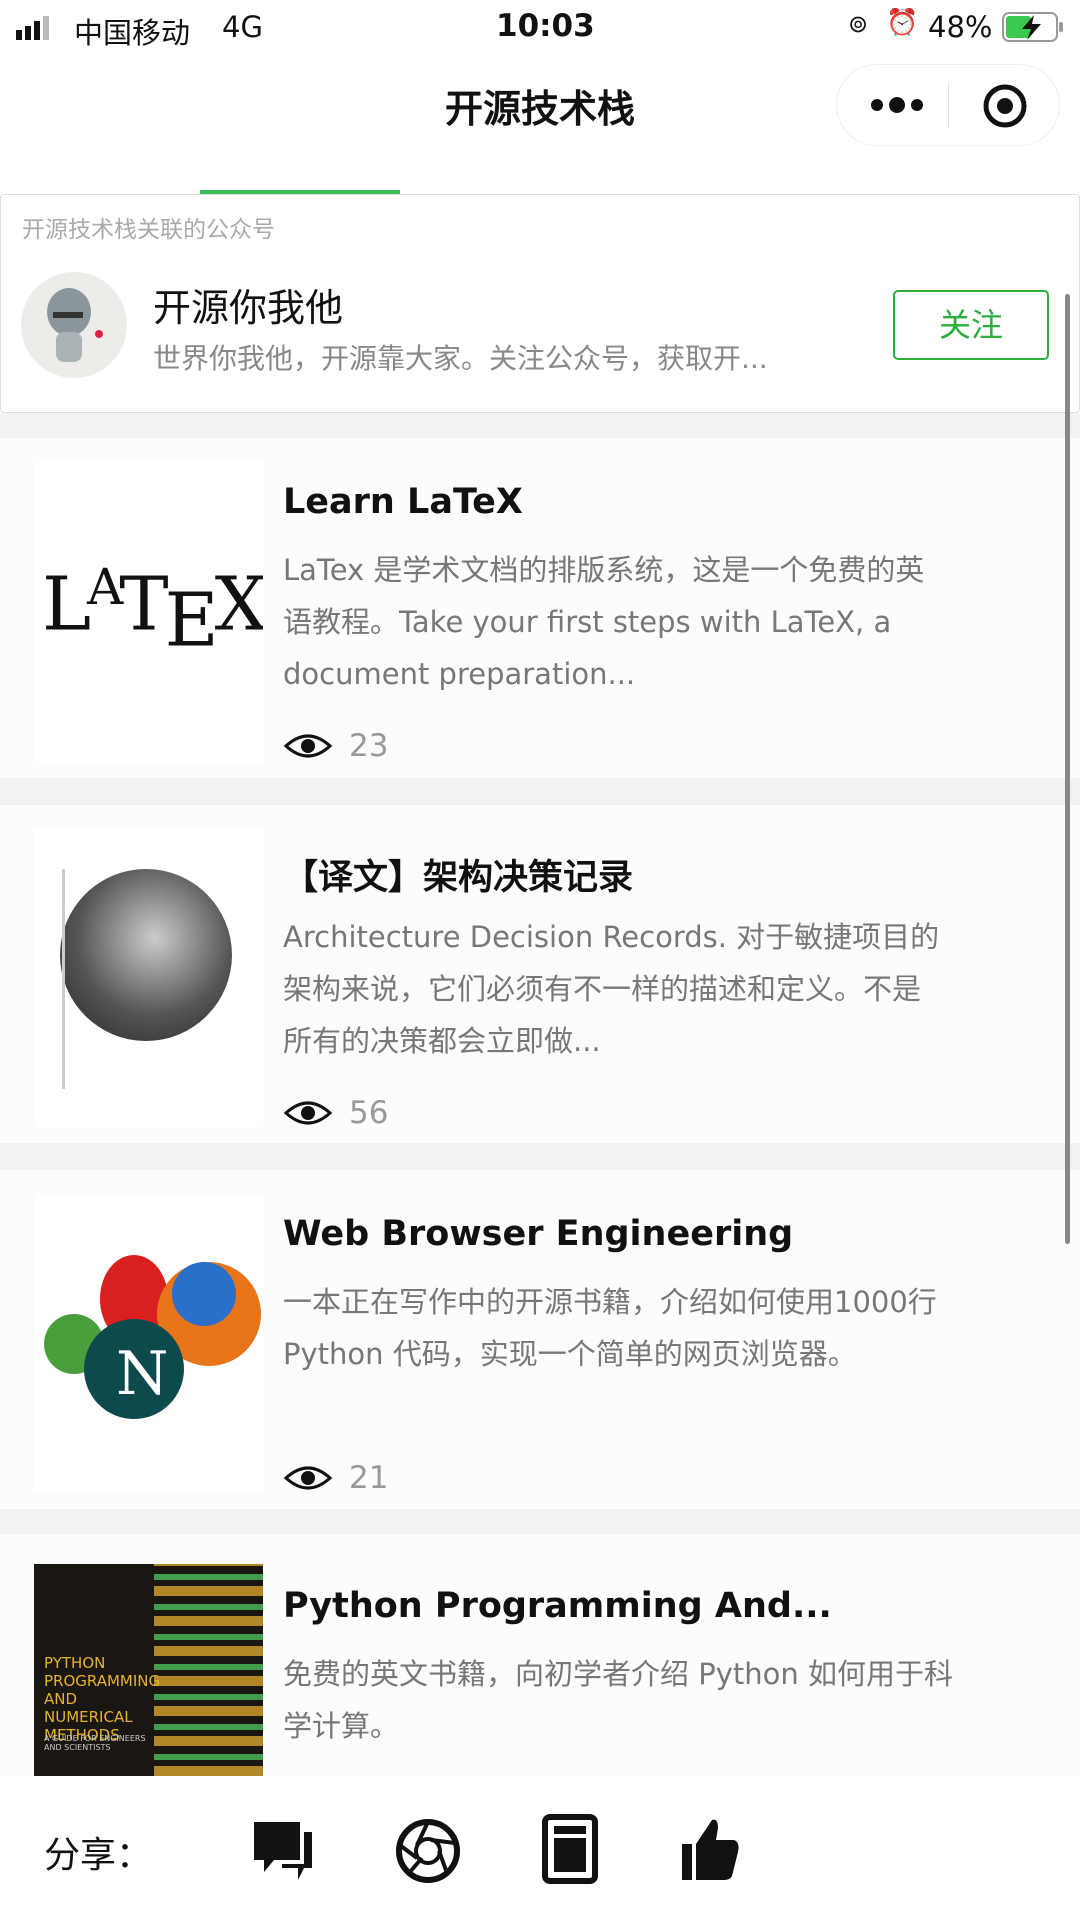  What do you see at coordinates (142, 1374) in the screenshot?
I see `svg-text: N` at bounding box center [142, 1374].